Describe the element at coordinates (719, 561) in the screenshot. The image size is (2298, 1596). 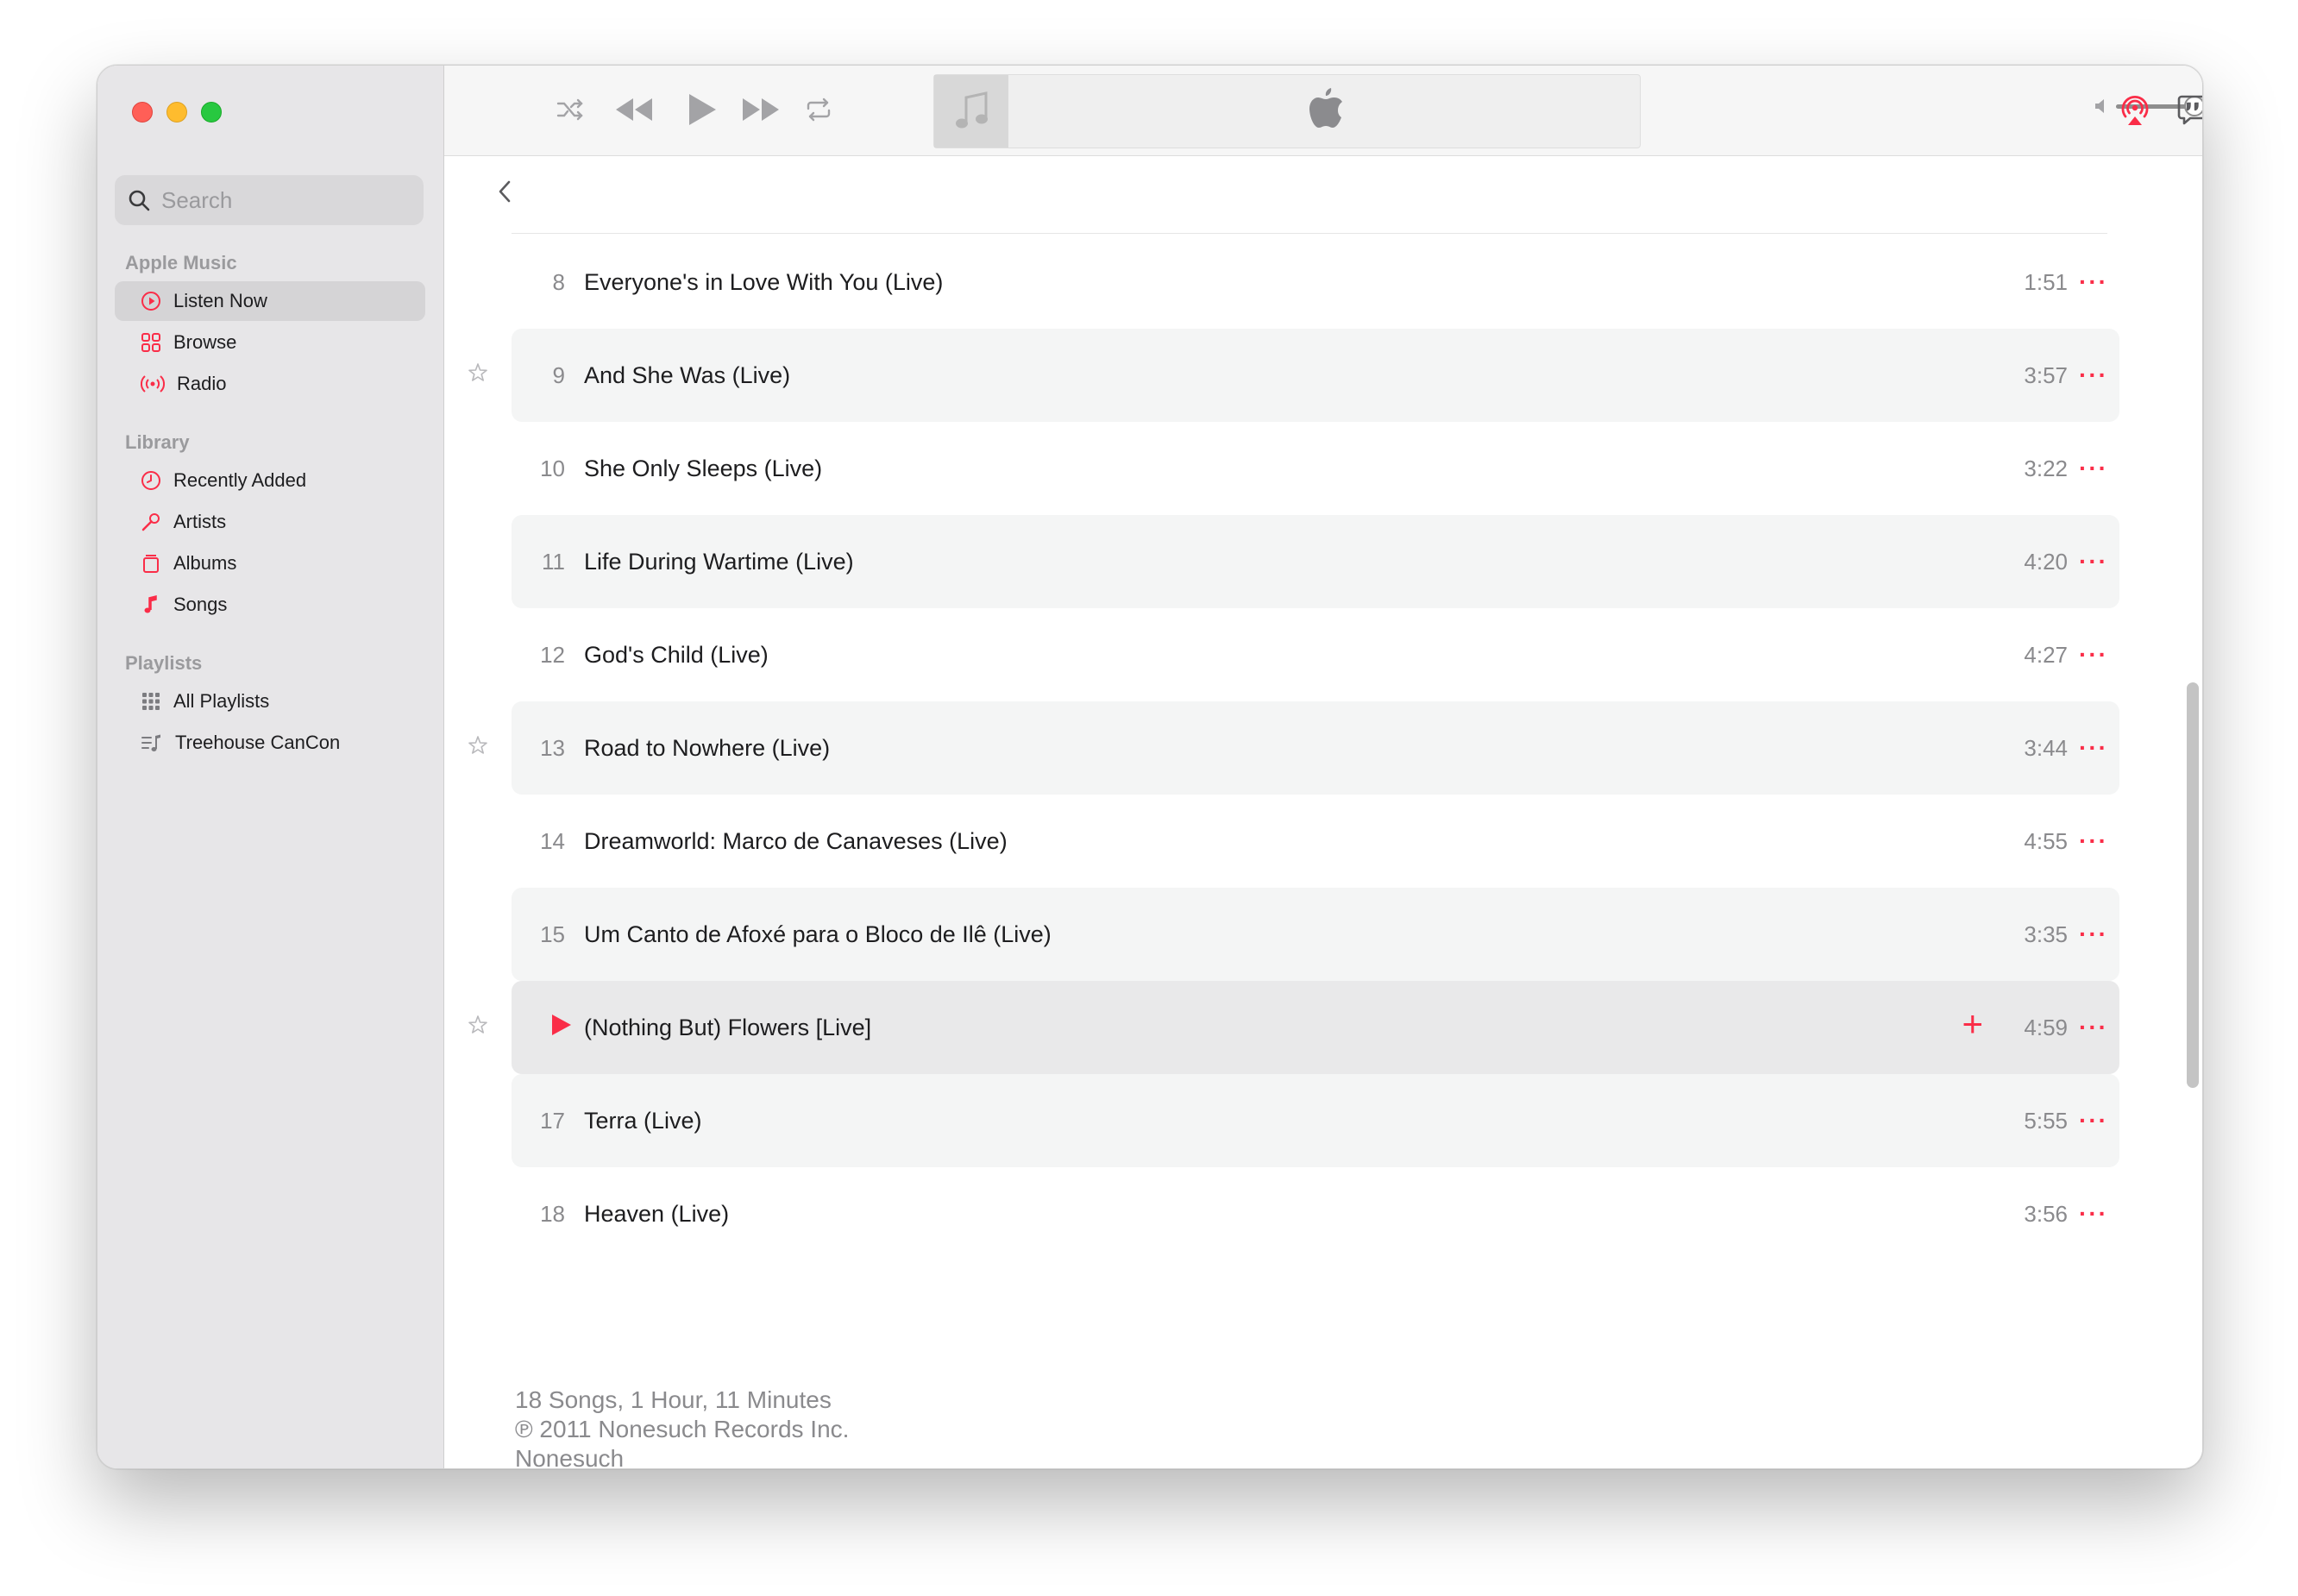
I see `track-title: Life During Wartime (Live)` at that location.